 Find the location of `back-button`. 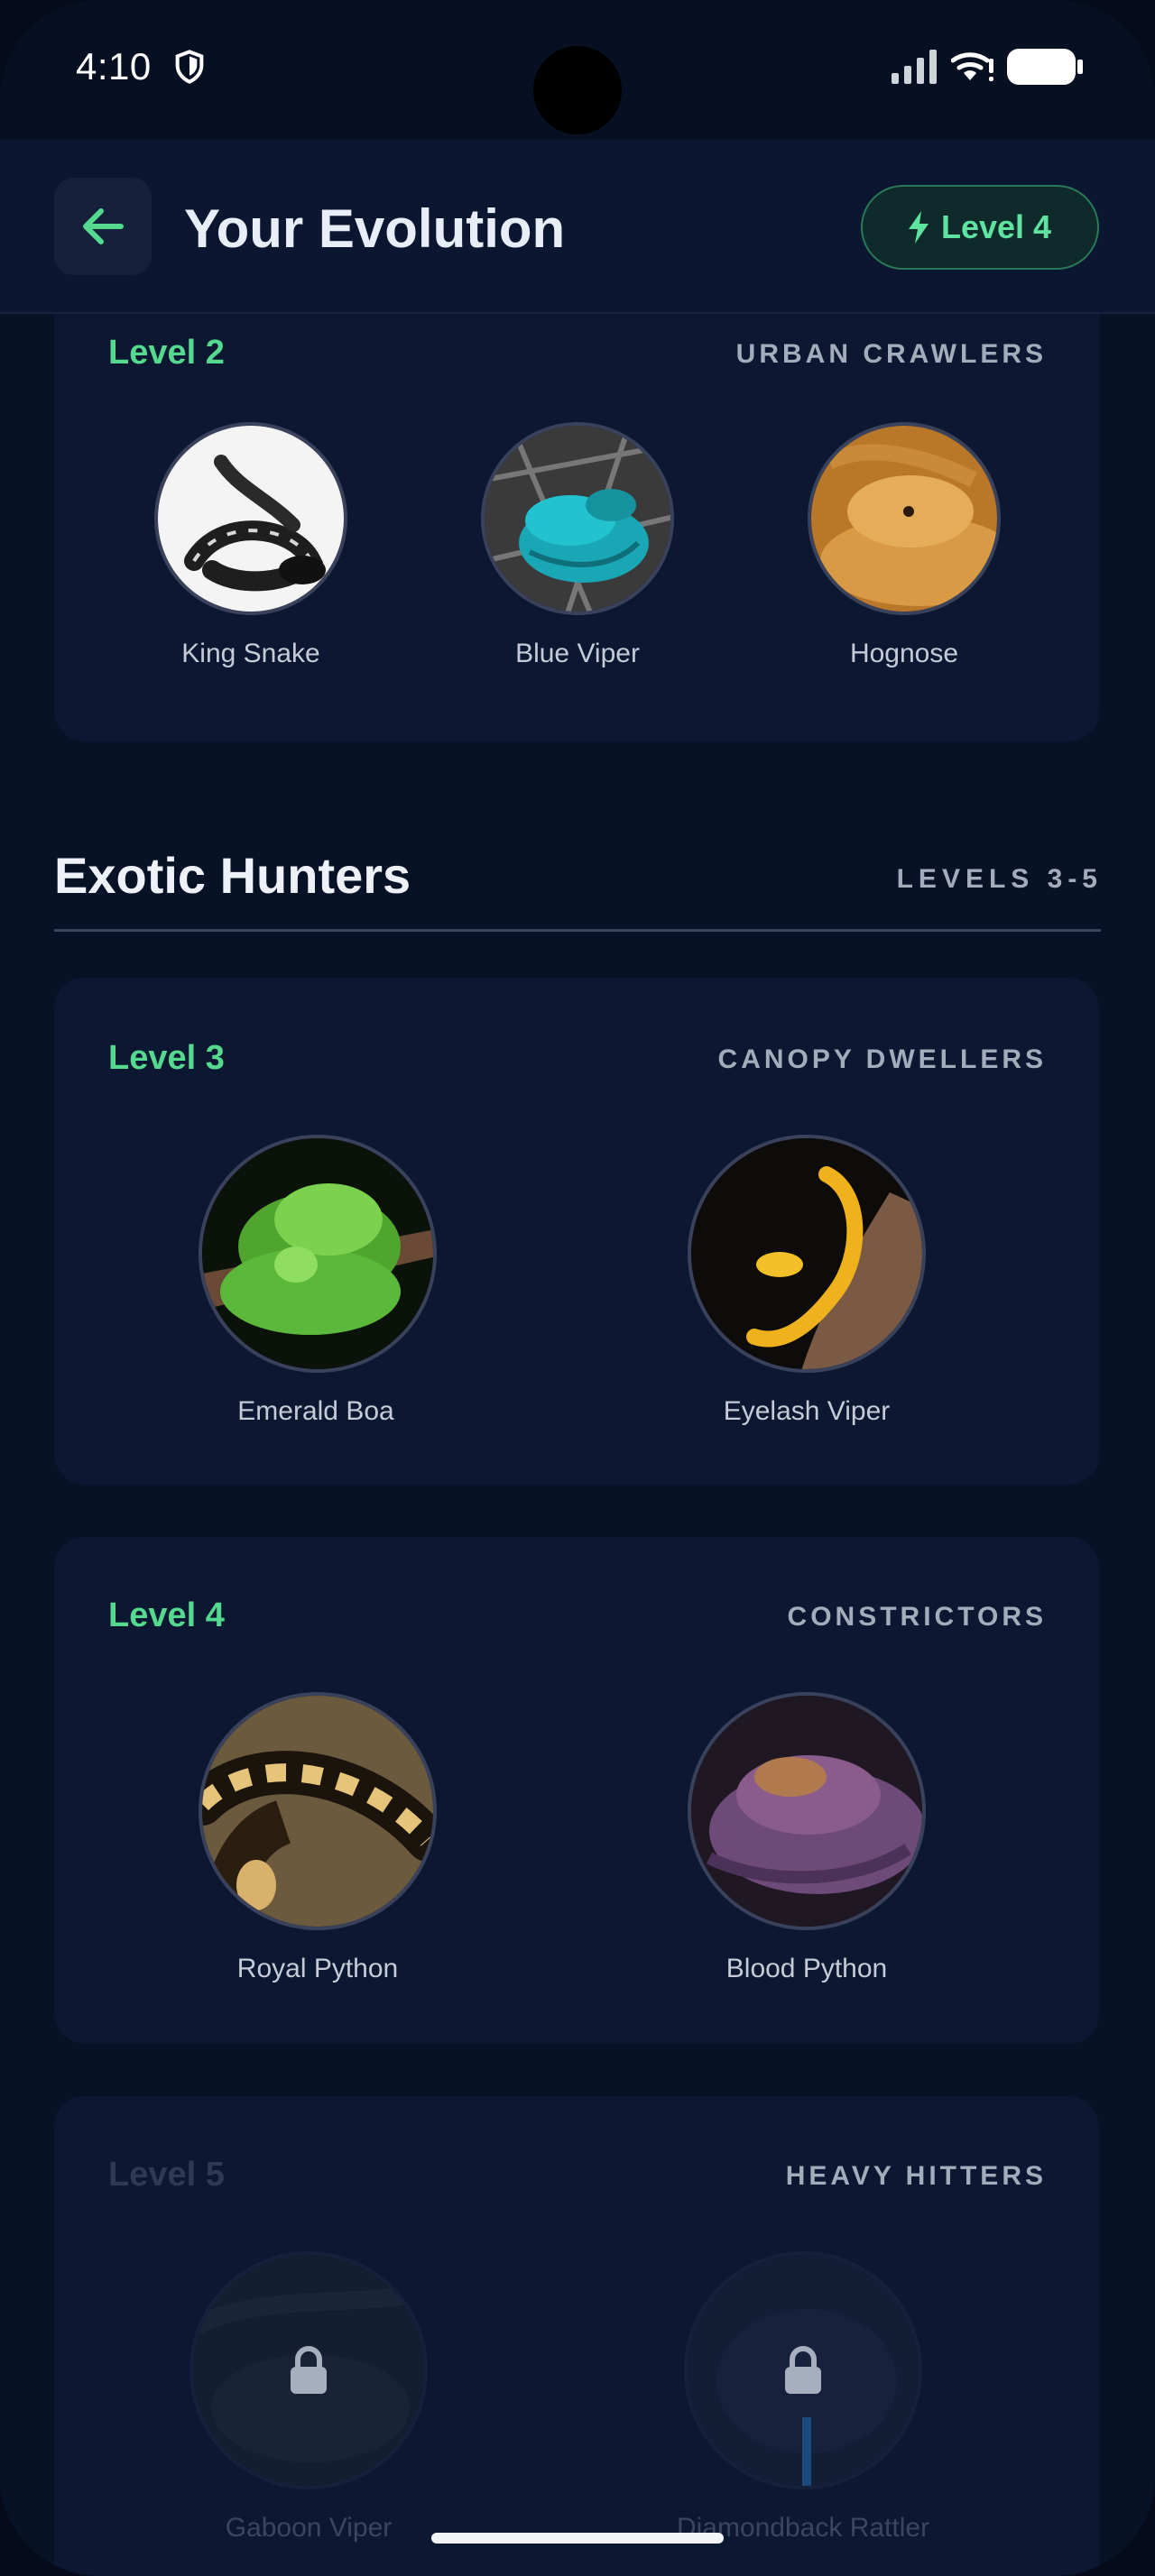

back-button is located at coordinates (103, 226).